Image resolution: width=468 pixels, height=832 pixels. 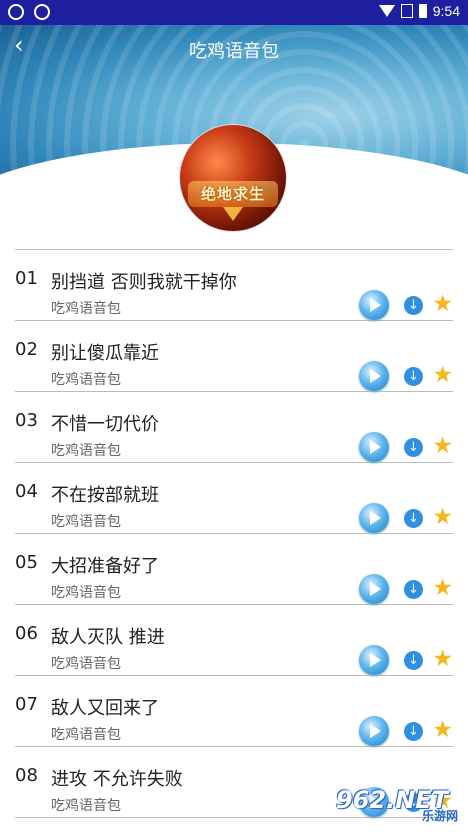 What do you see at coordinates (26, 491) in the screenshot?
I see `item-number: 04` at bounding box center [26, 491].